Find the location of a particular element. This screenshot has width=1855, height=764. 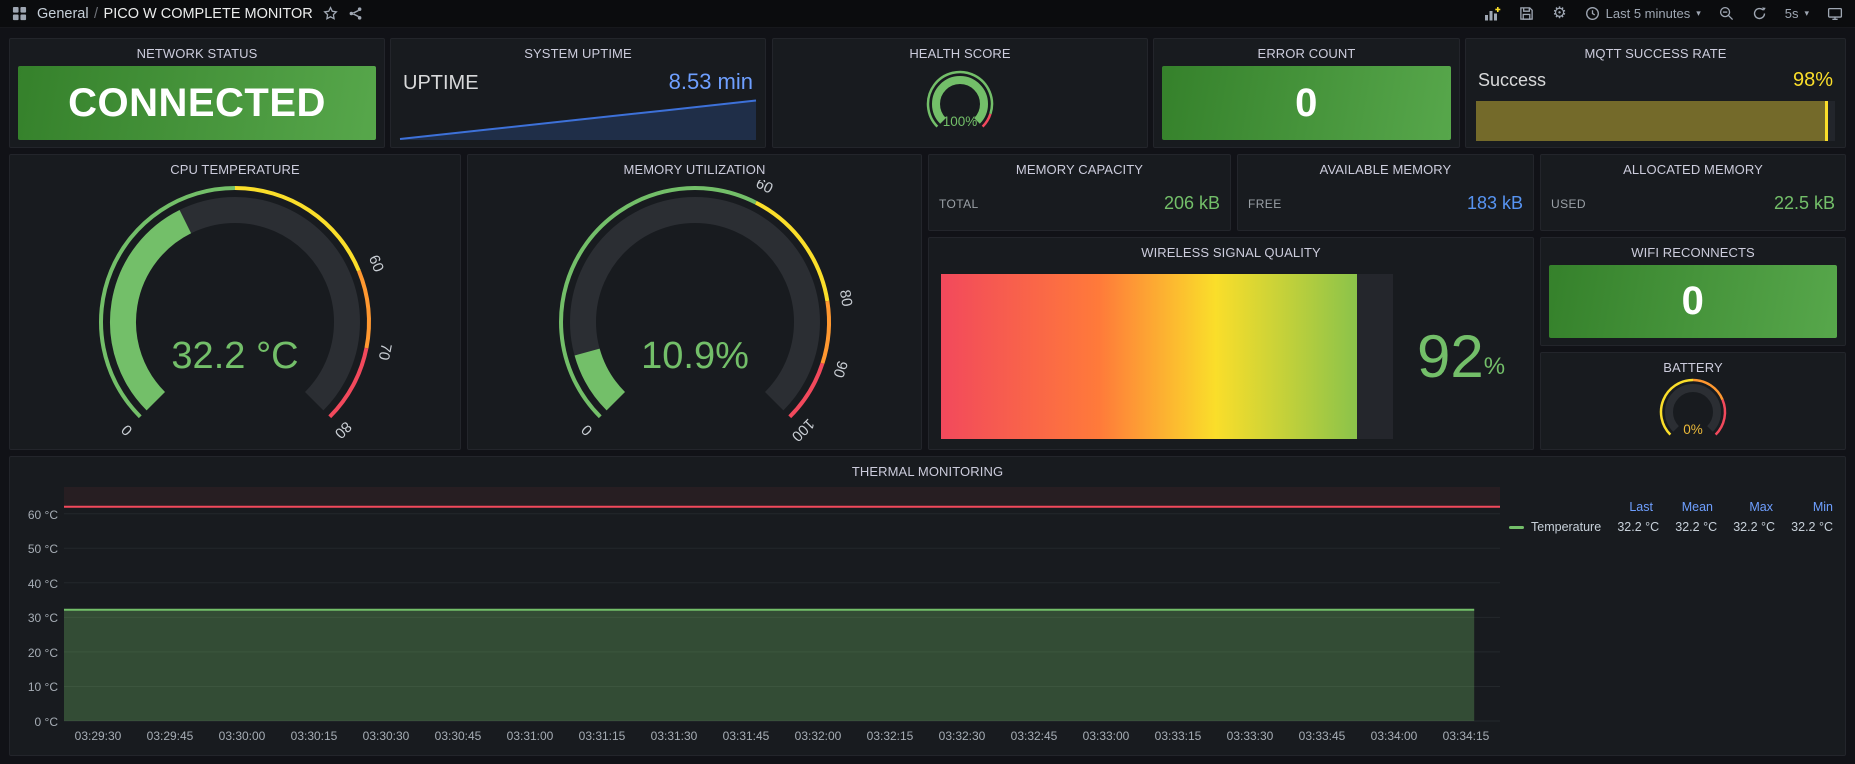

svg-text: 32.2 °C is located at coordinates (234, 356).